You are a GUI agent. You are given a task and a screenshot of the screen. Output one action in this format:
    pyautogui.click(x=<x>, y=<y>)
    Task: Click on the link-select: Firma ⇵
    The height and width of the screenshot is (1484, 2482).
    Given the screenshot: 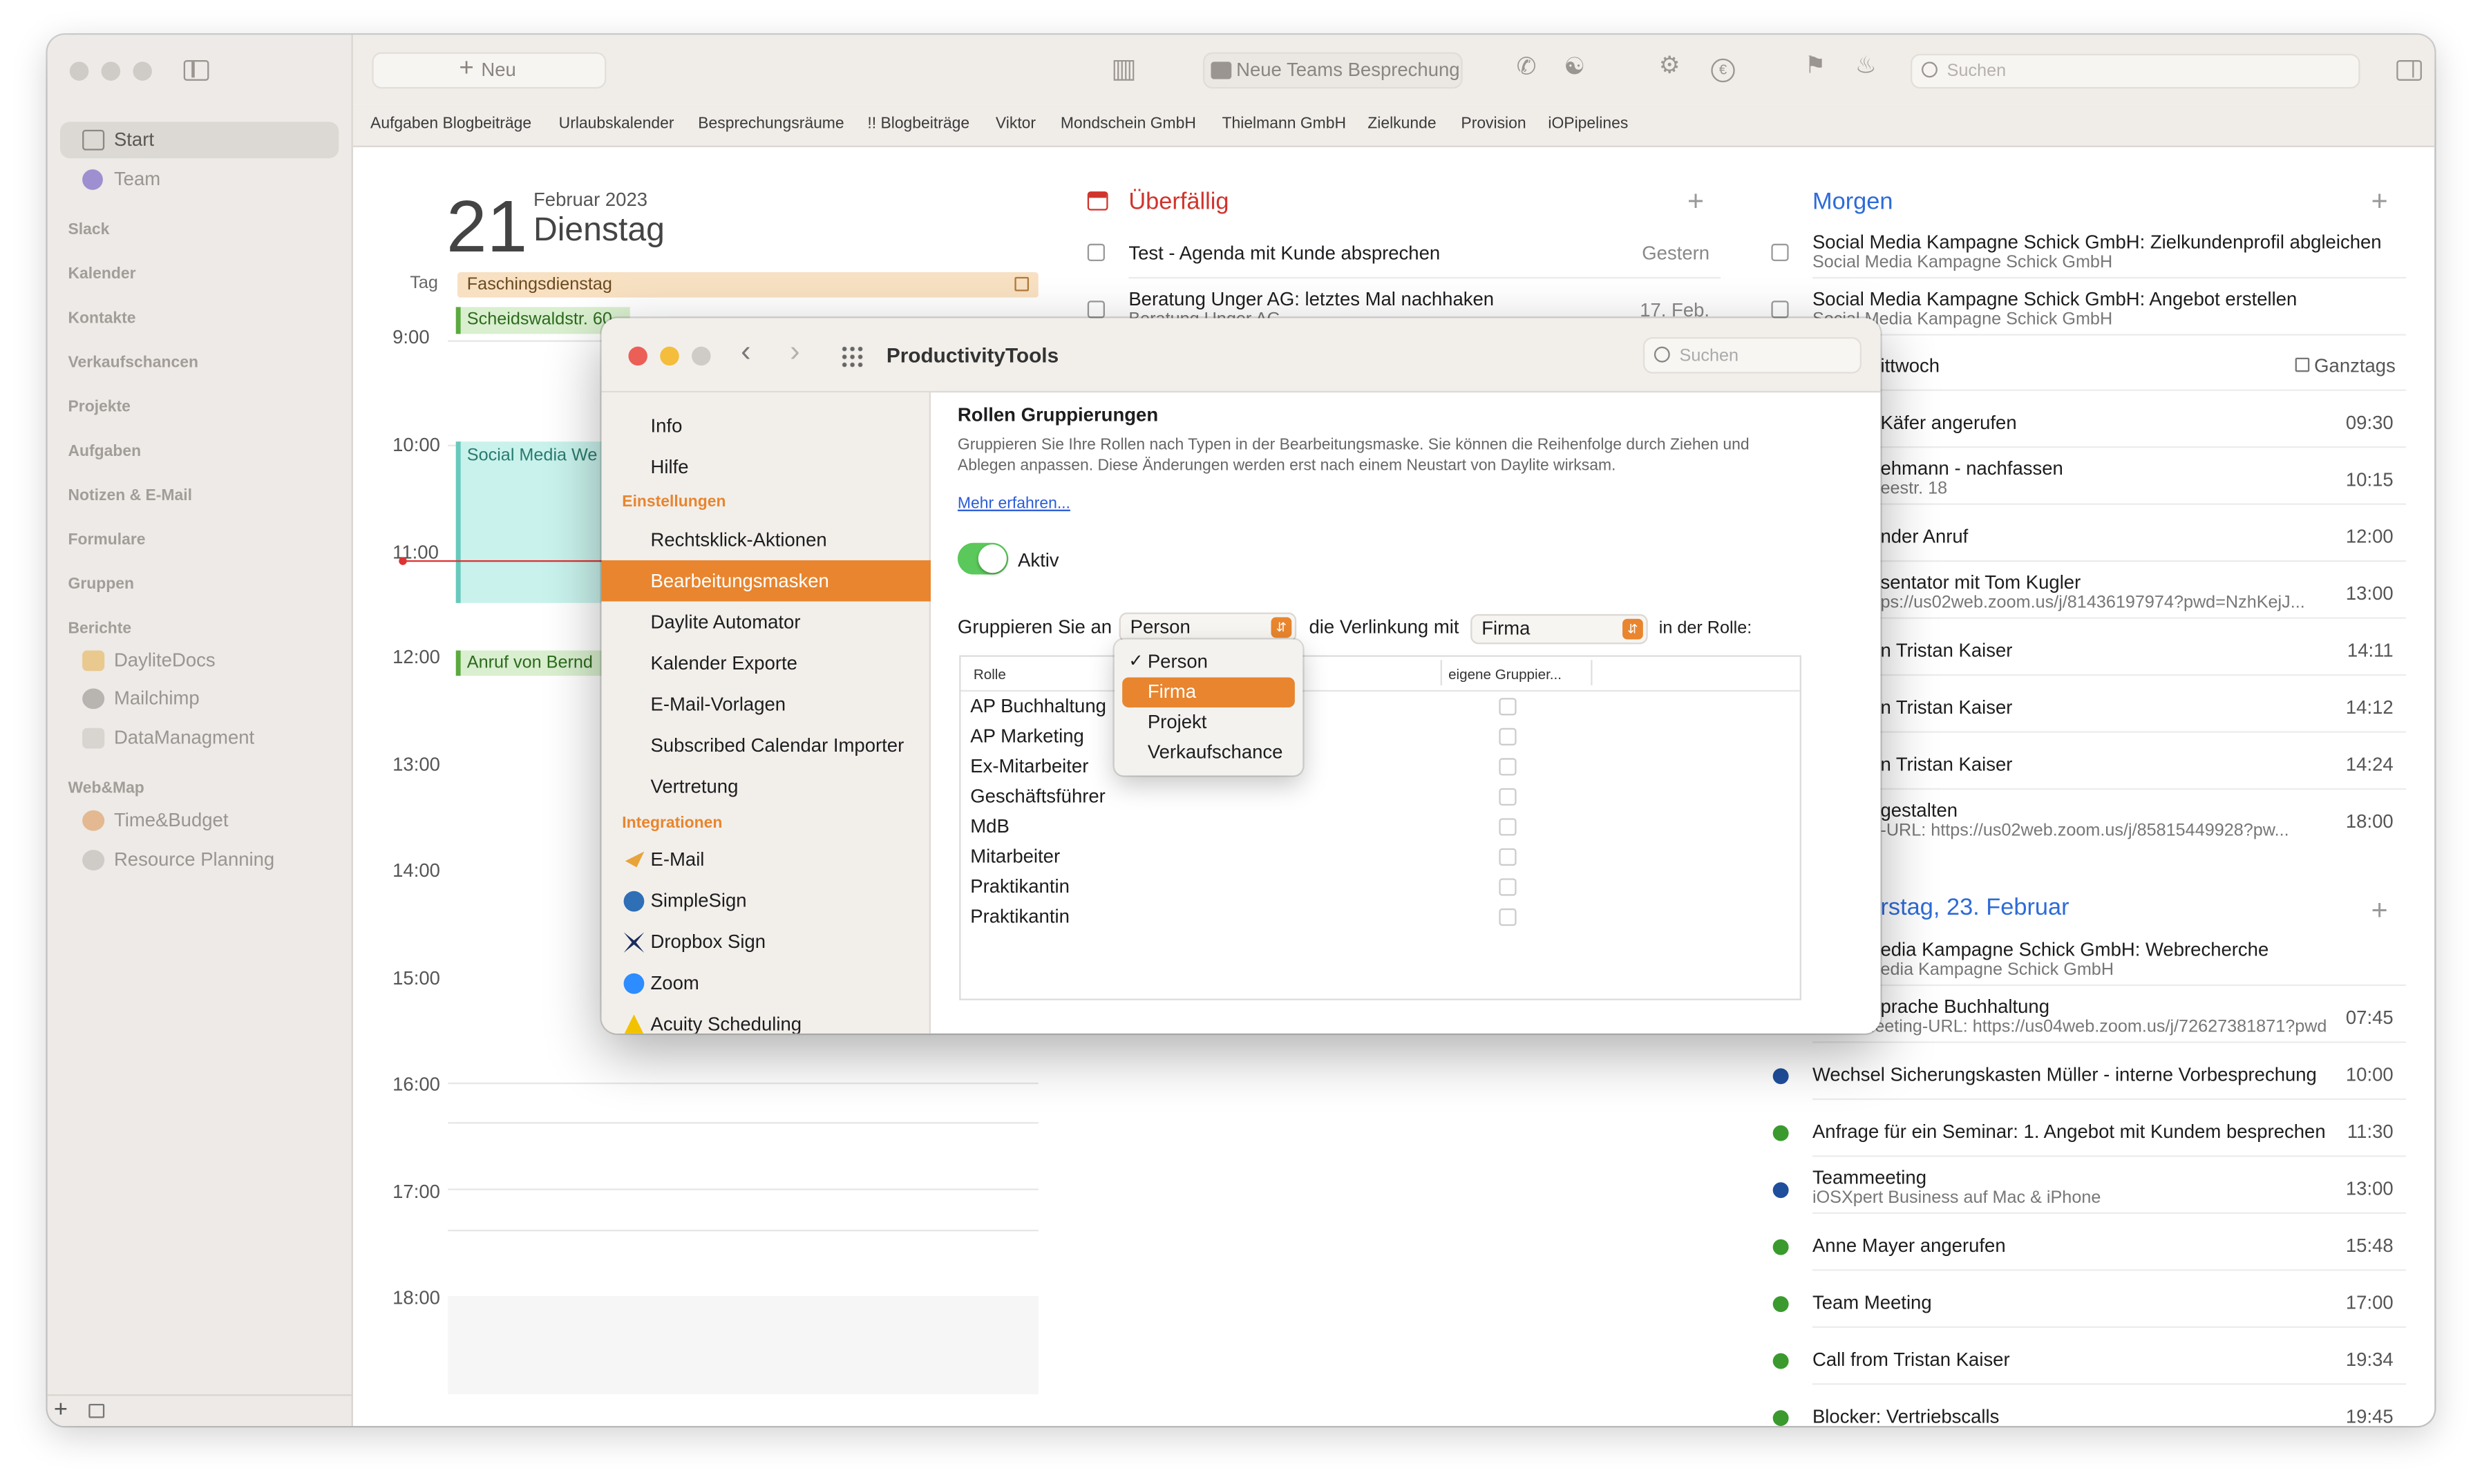 What is the action you would take?
    pyautogui.click(x=1559, y=629)
    